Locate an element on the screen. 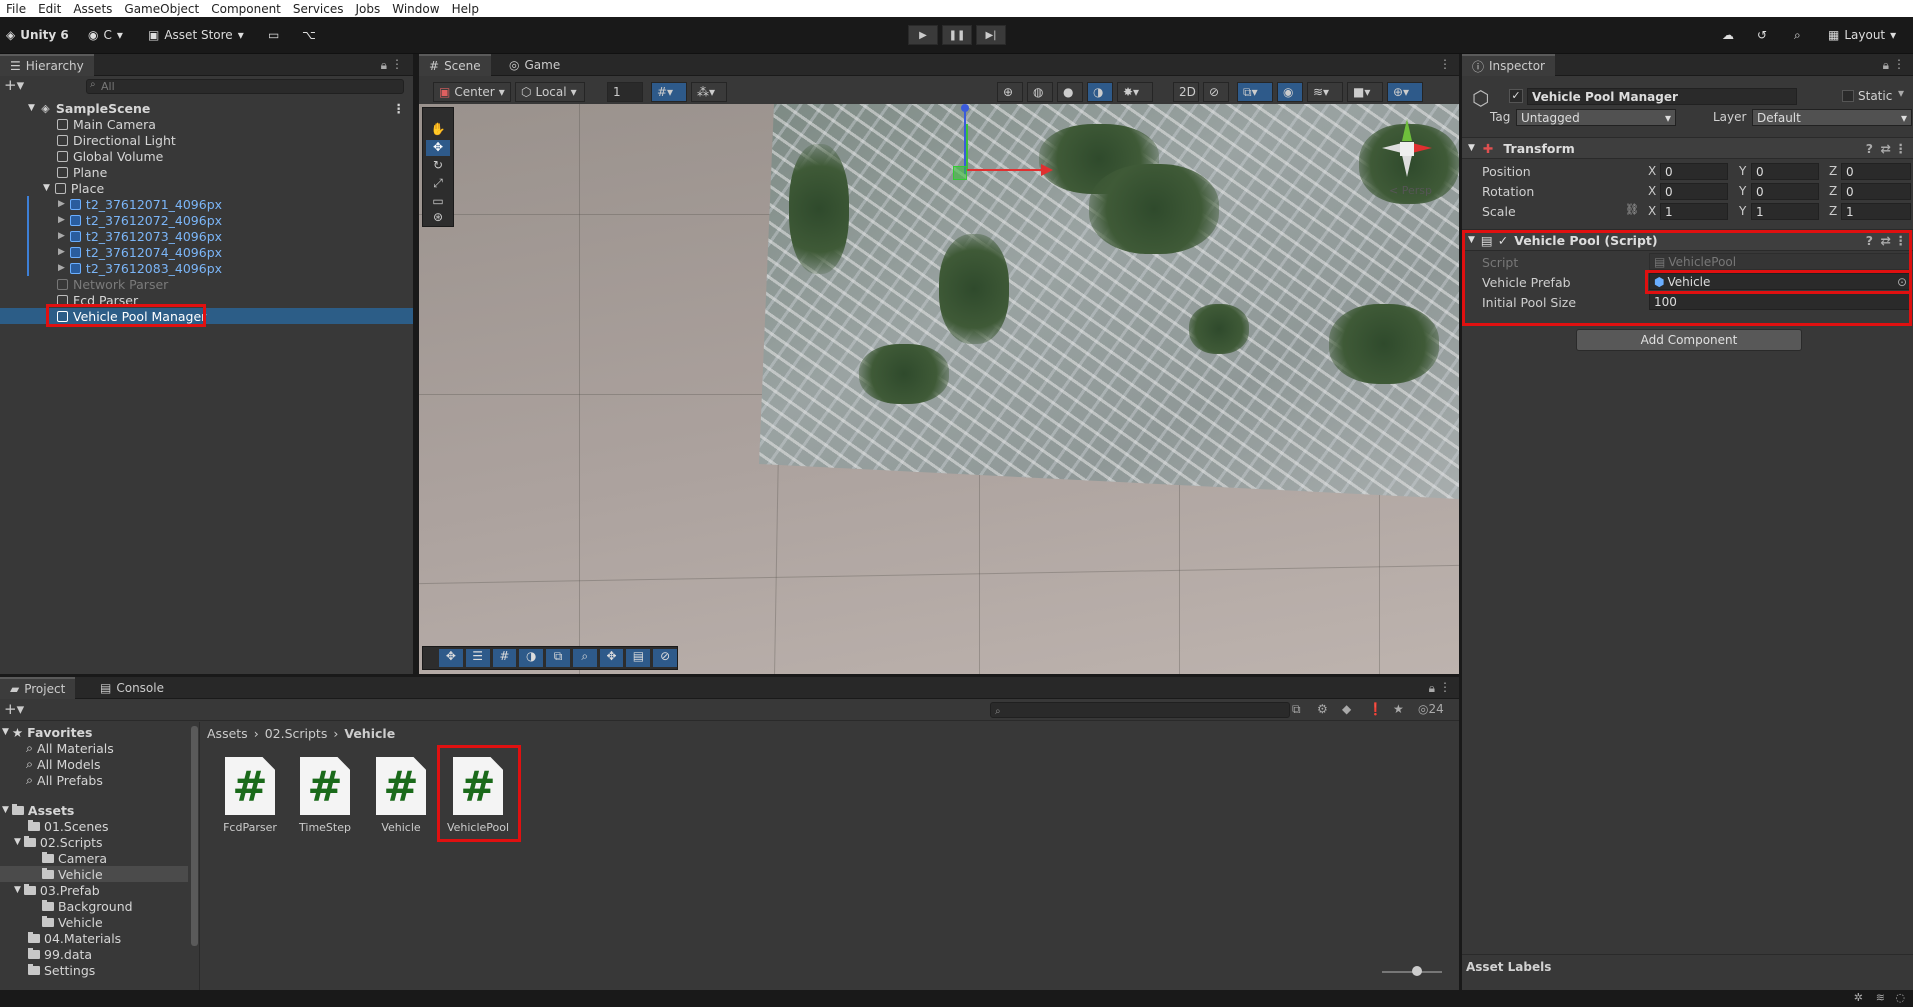 Image resolution: width=1913 pixels, height=1007 pixels. rotation-y-field: 0 is located at coordinates (1785, 191).